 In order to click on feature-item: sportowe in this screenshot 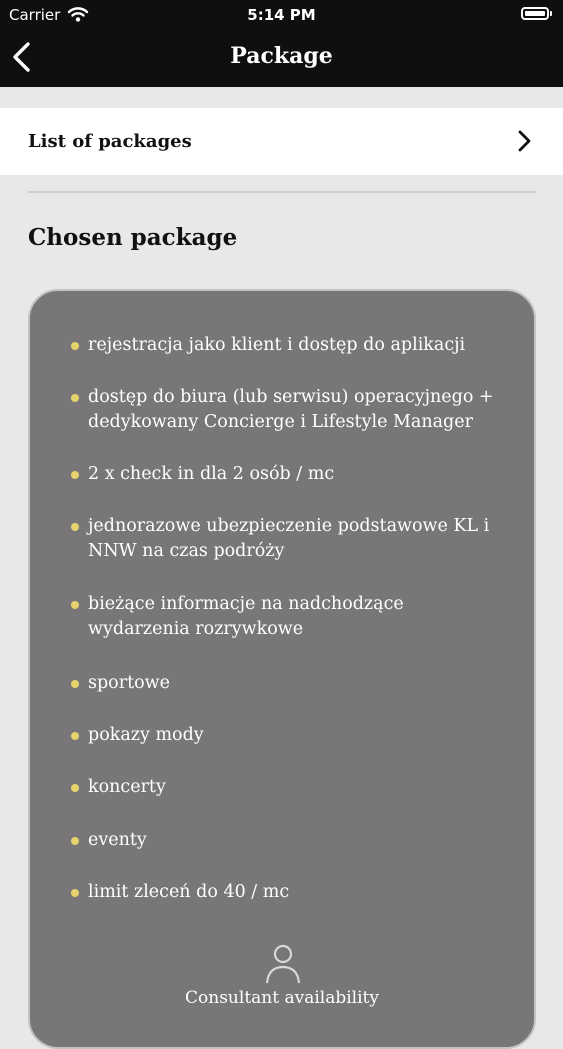, I will do `click(299, 683)`.